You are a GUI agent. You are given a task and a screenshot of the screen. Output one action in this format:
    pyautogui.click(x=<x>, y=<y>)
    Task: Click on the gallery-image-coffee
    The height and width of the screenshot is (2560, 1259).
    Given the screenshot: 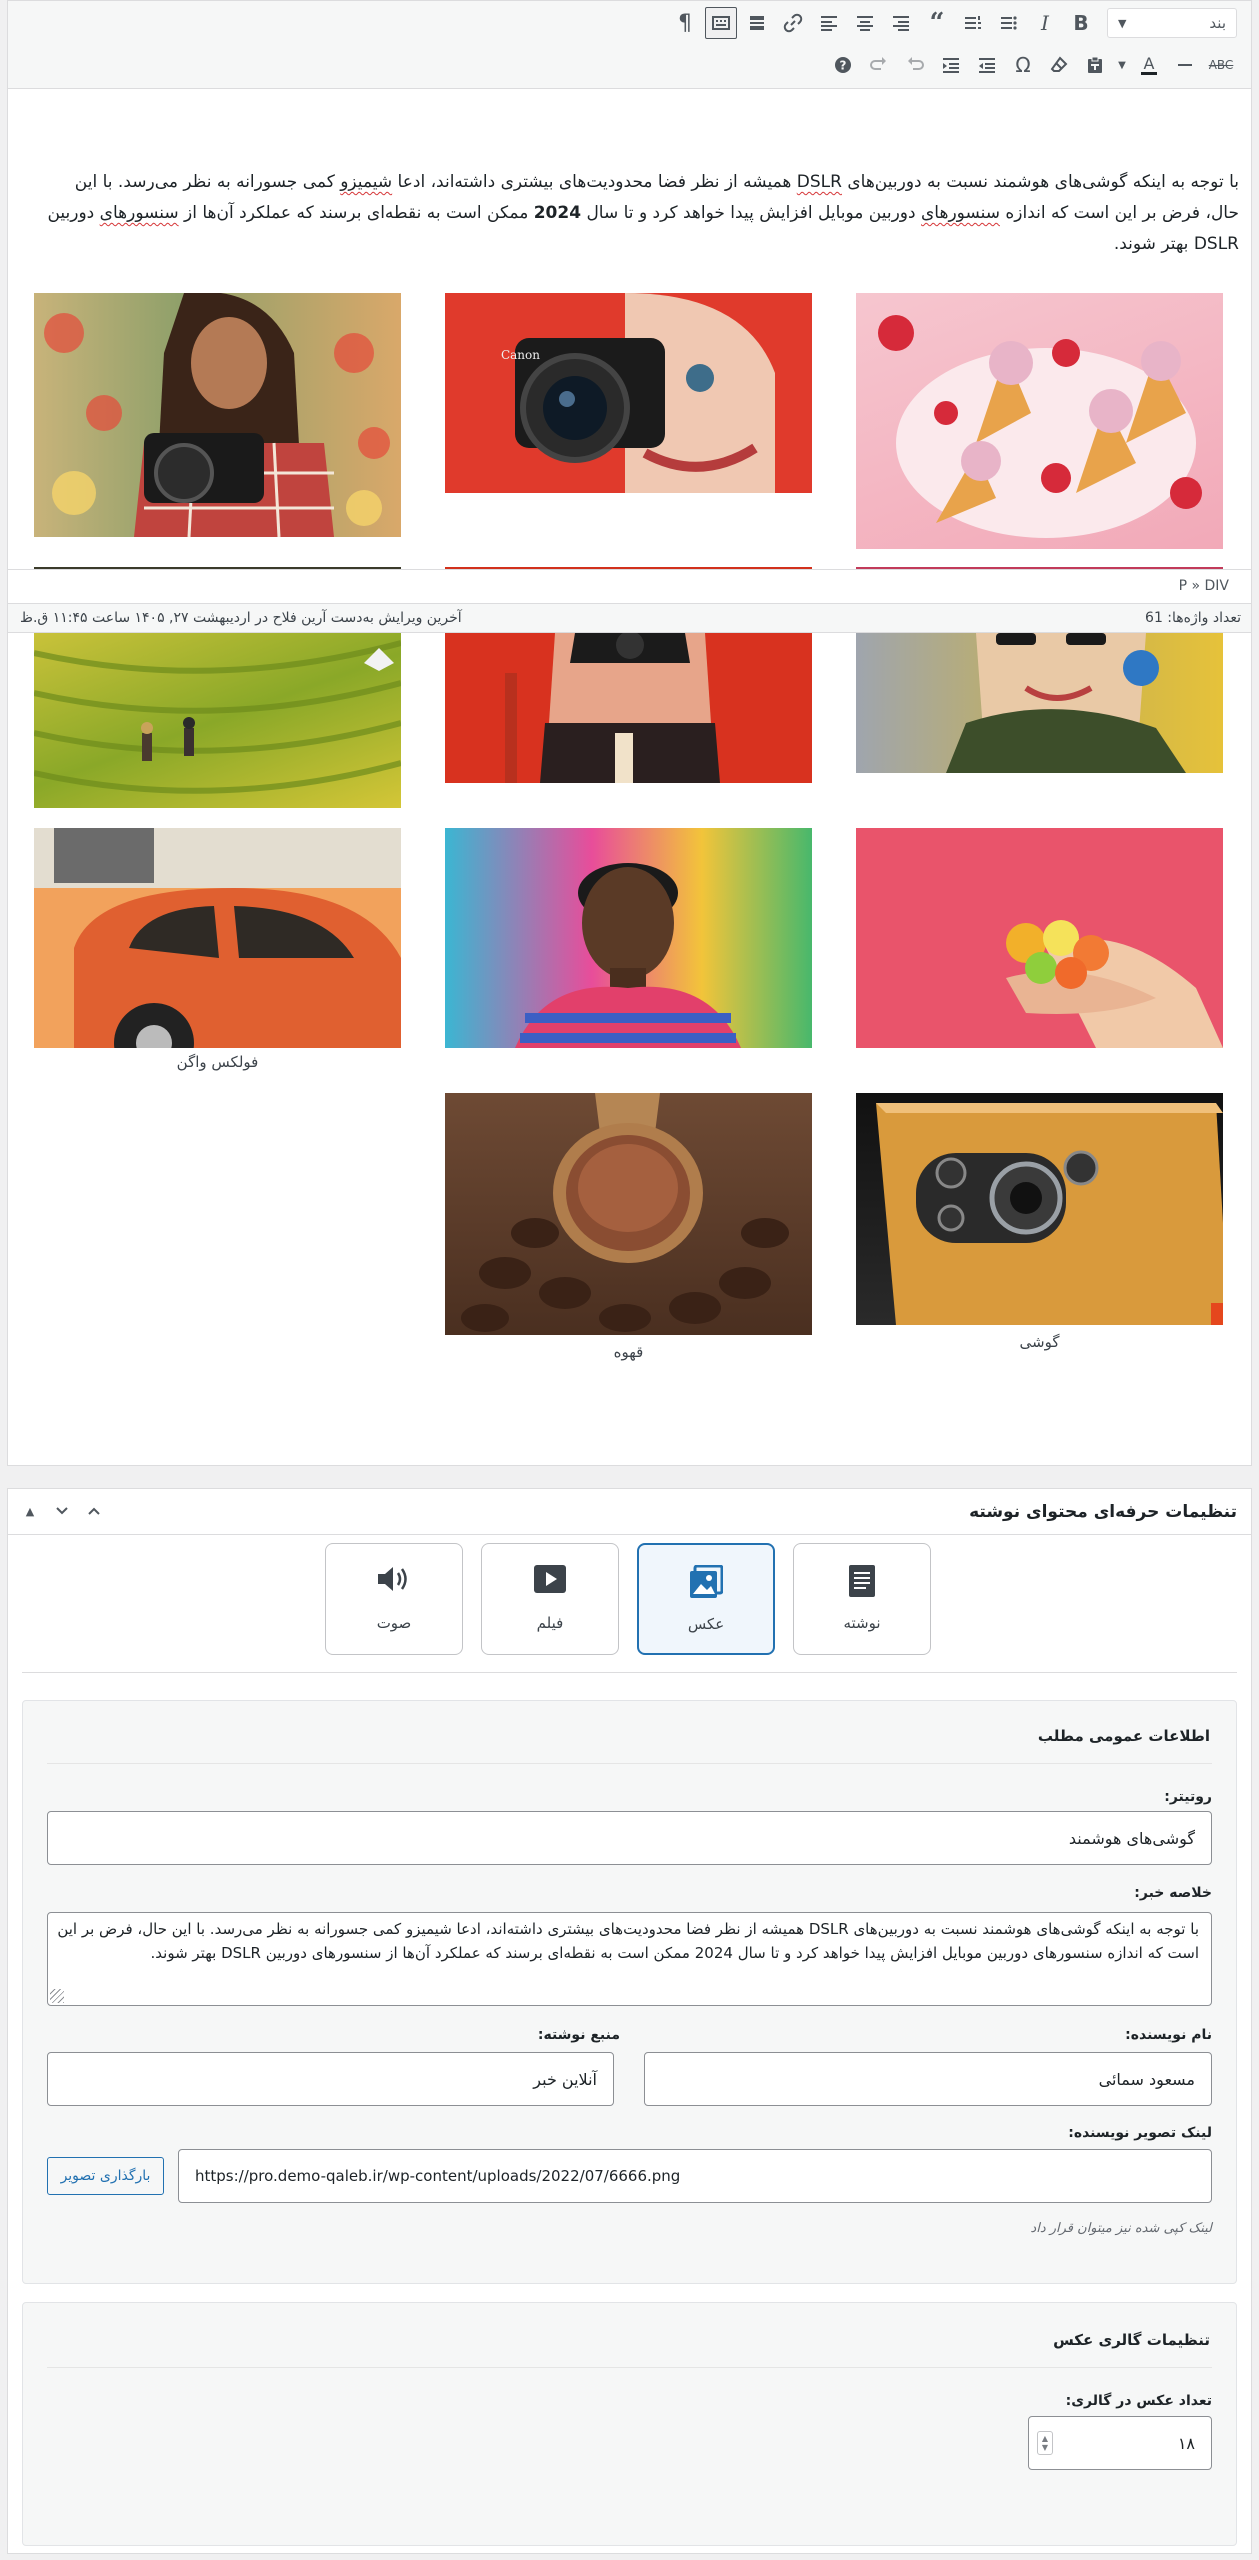 What is the action you would take?
    pyautogui.click(x=628, y=1214)
    